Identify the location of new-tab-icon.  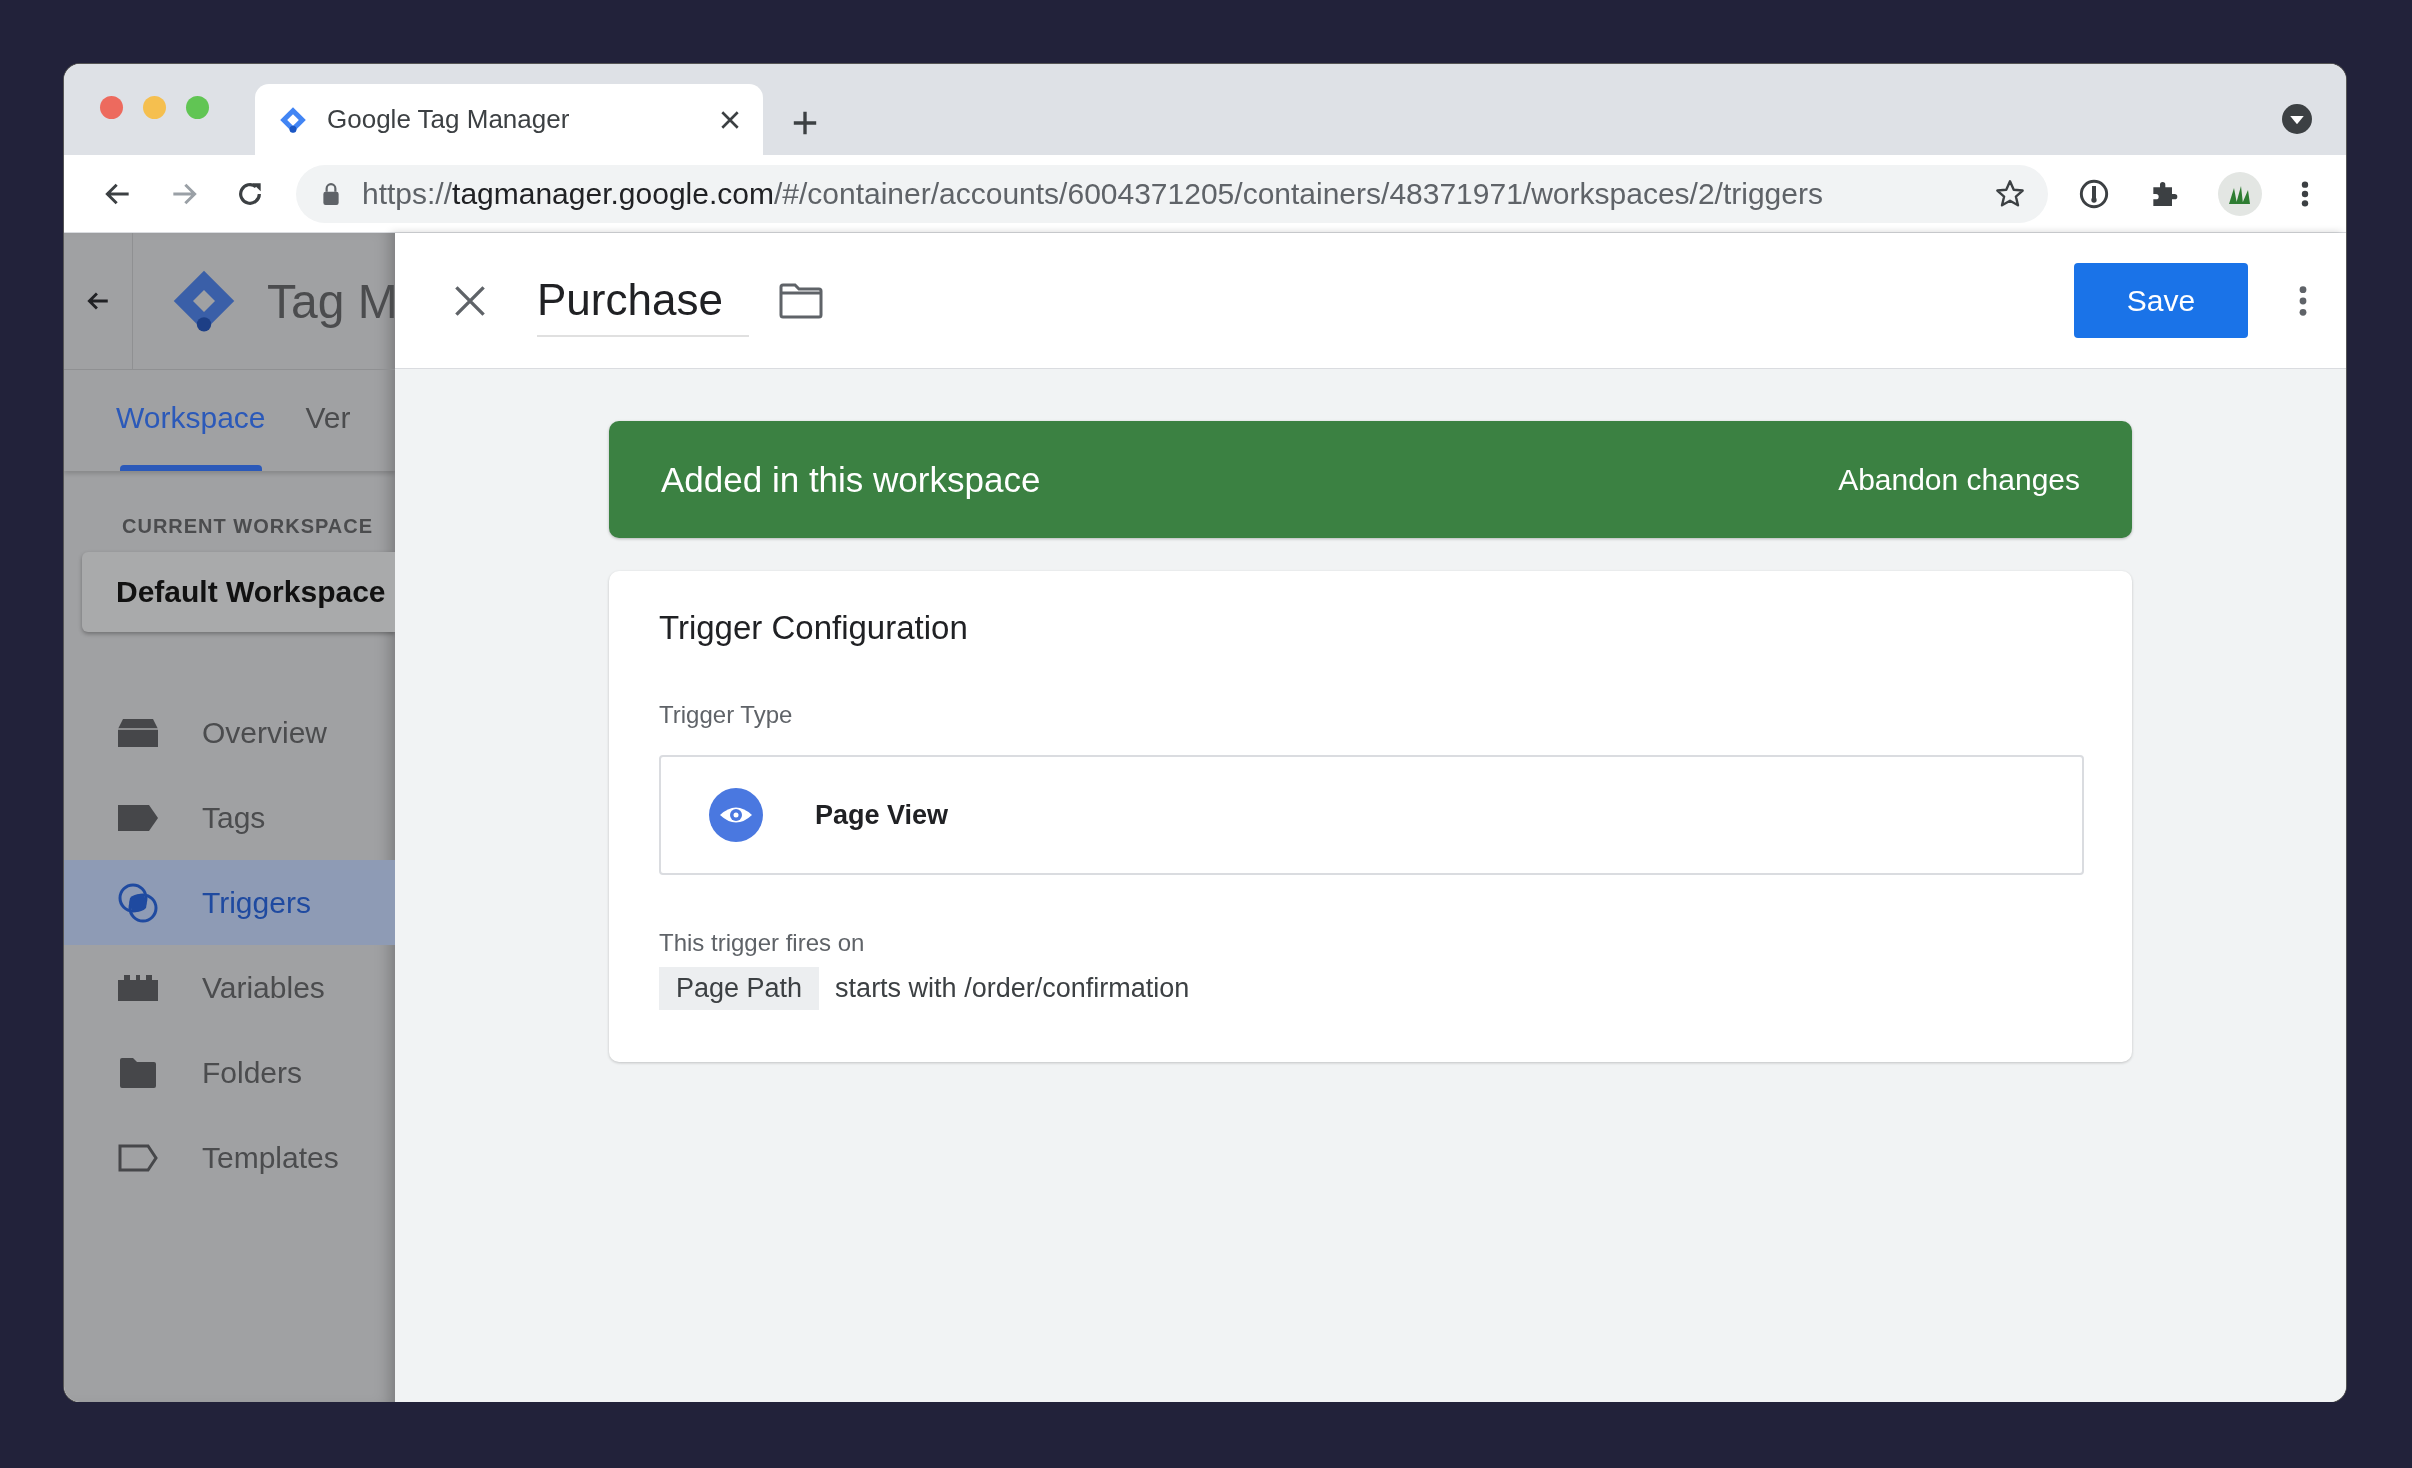
(805, 123).